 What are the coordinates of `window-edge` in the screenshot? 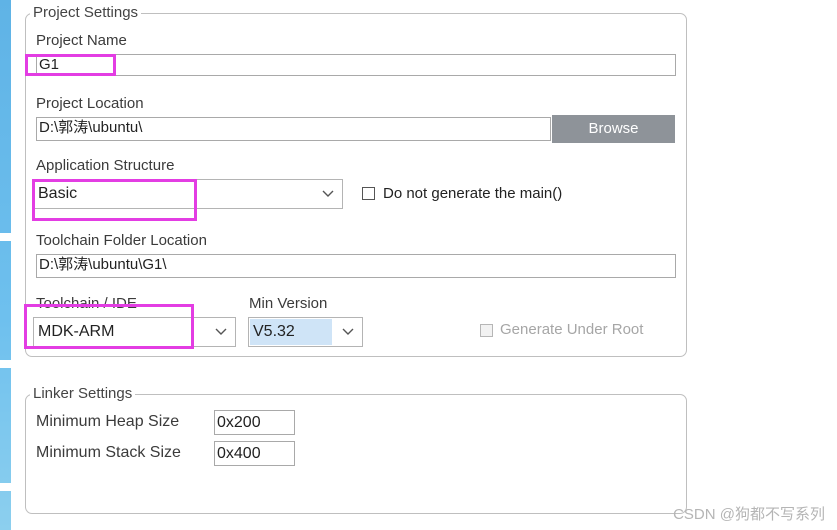 It's located at (5, 265).